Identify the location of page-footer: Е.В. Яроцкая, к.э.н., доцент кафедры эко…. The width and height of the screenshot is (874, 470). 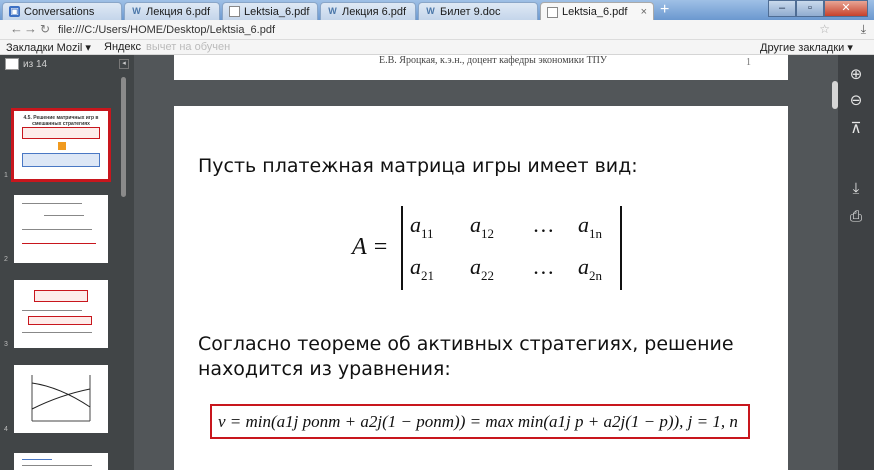
(493, 60).